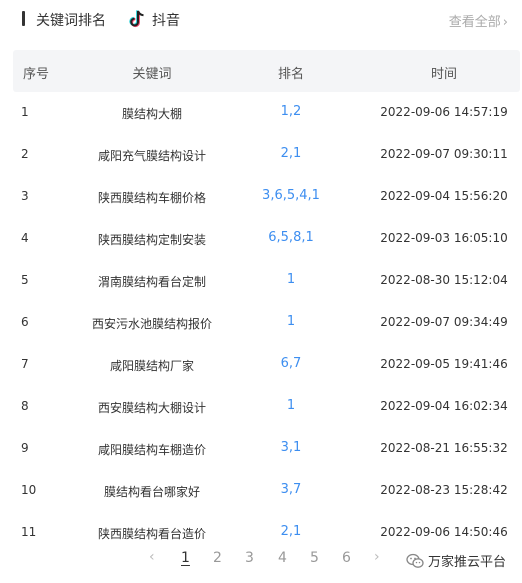 The width and height of the screenshot is (522, 583). Describe the element at coordinates (261, 155) in the screenshot. I see `table-row: 2 咸阳充气膜结构设计 2,1 2022-09-07 09:30:11` at that location.